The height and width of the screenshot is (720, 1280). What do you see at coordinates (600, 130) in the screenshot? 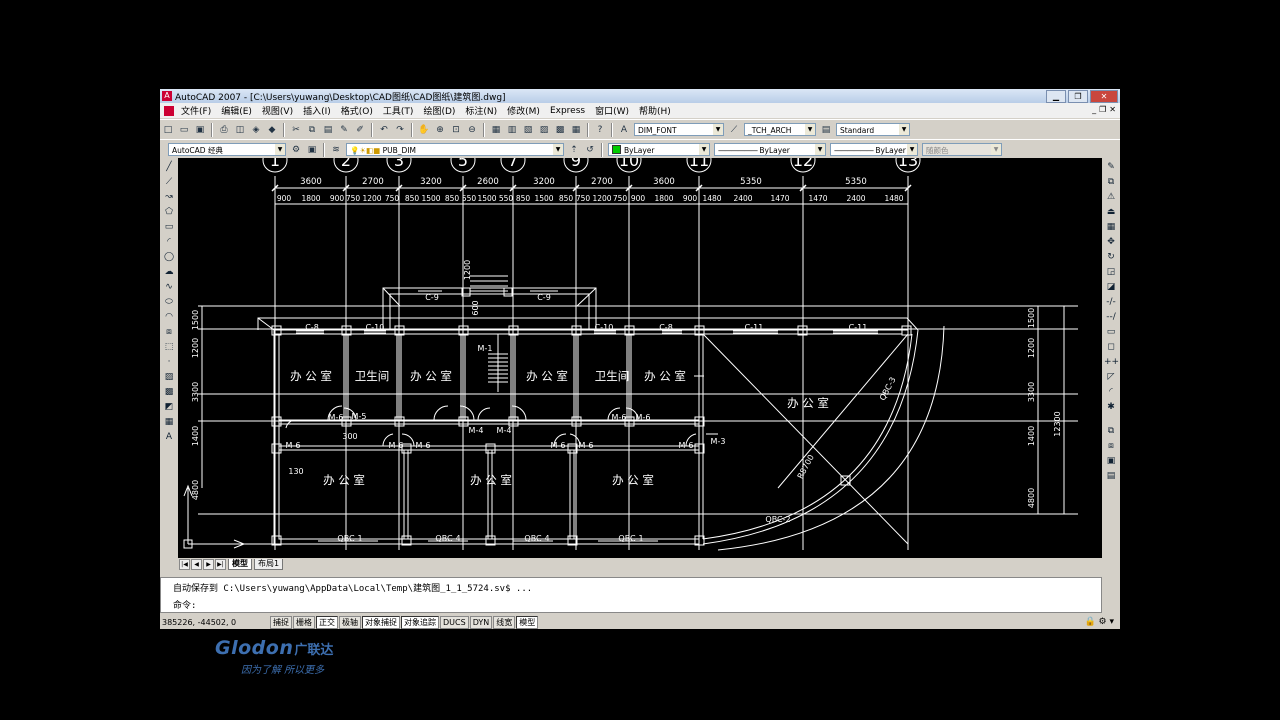
I see `help-icon: ?` at bounding box center [600, 130].